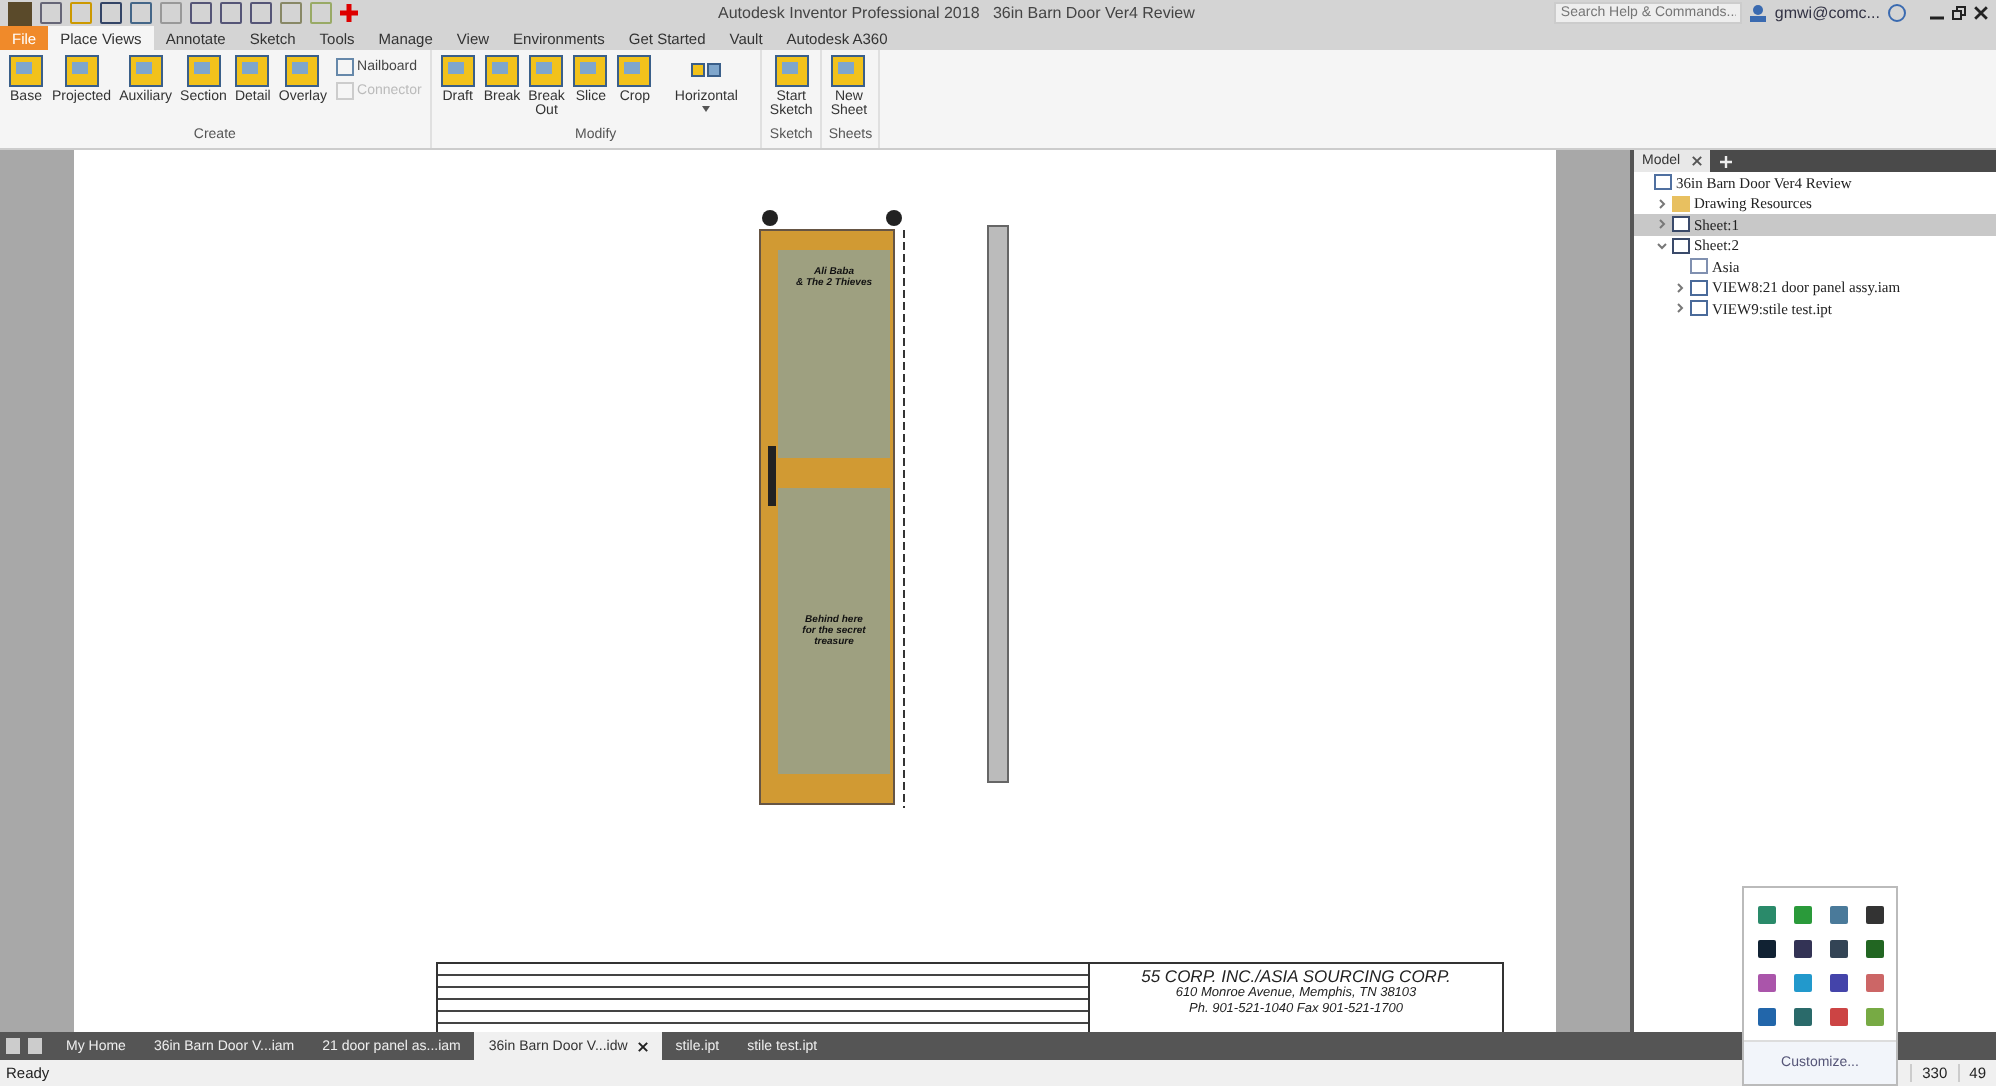  Describe the element at coordinates (1758, 13) in the screenshot. I see `user-icon` at that location.